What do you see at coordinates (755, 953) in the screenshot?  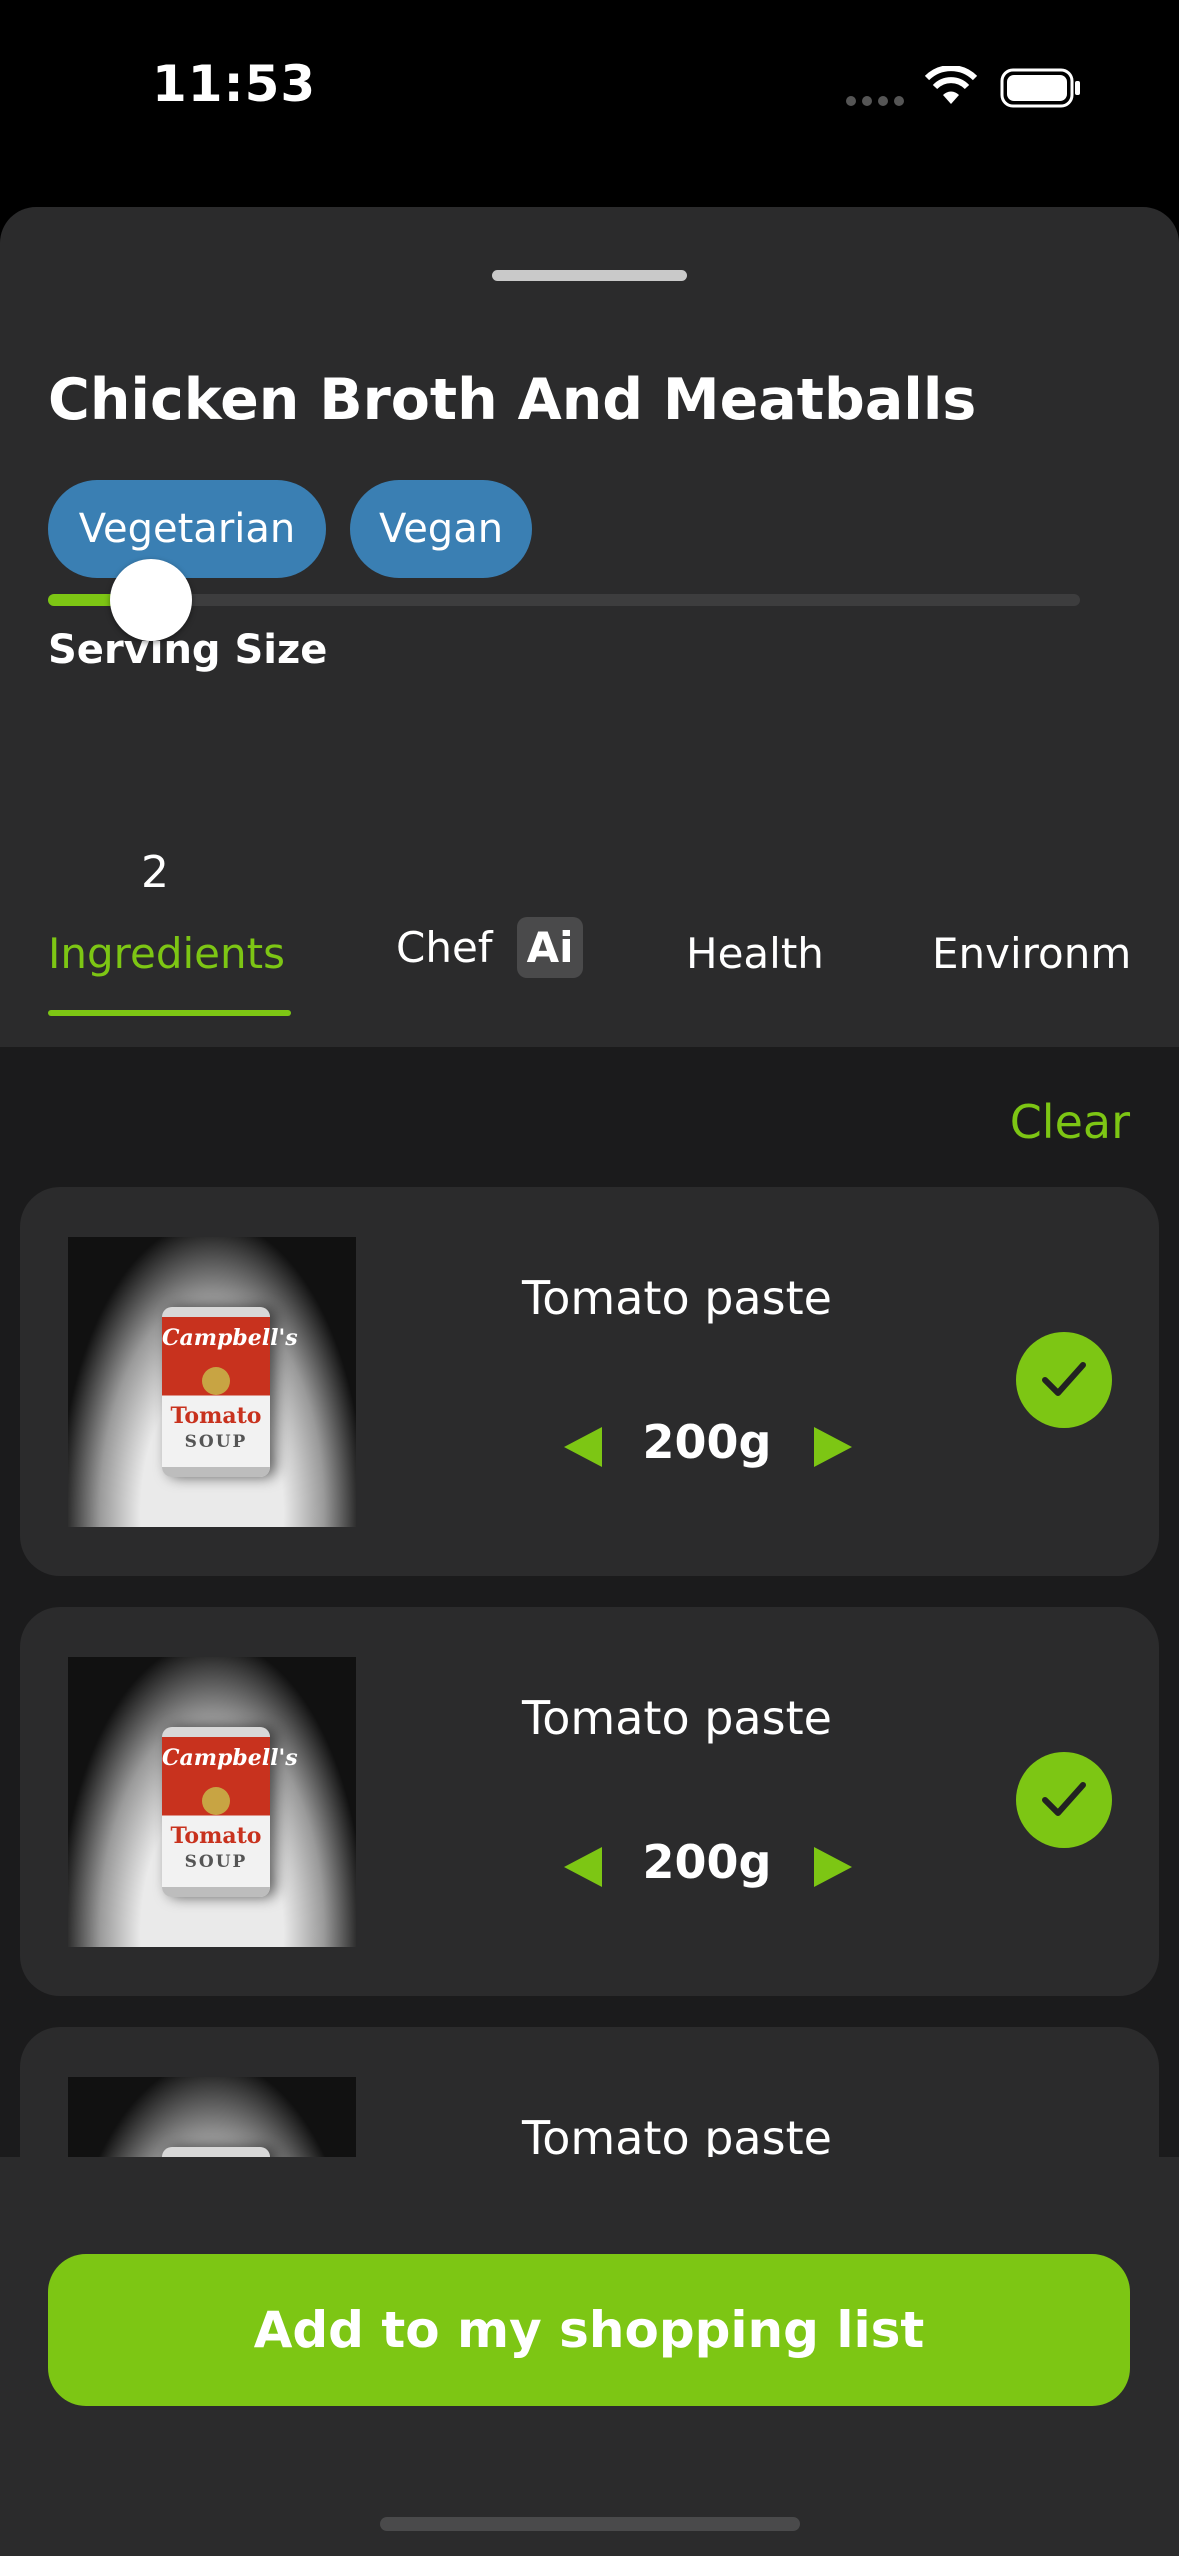 I see `tab-health: Health` at bounding box center [755, 953].